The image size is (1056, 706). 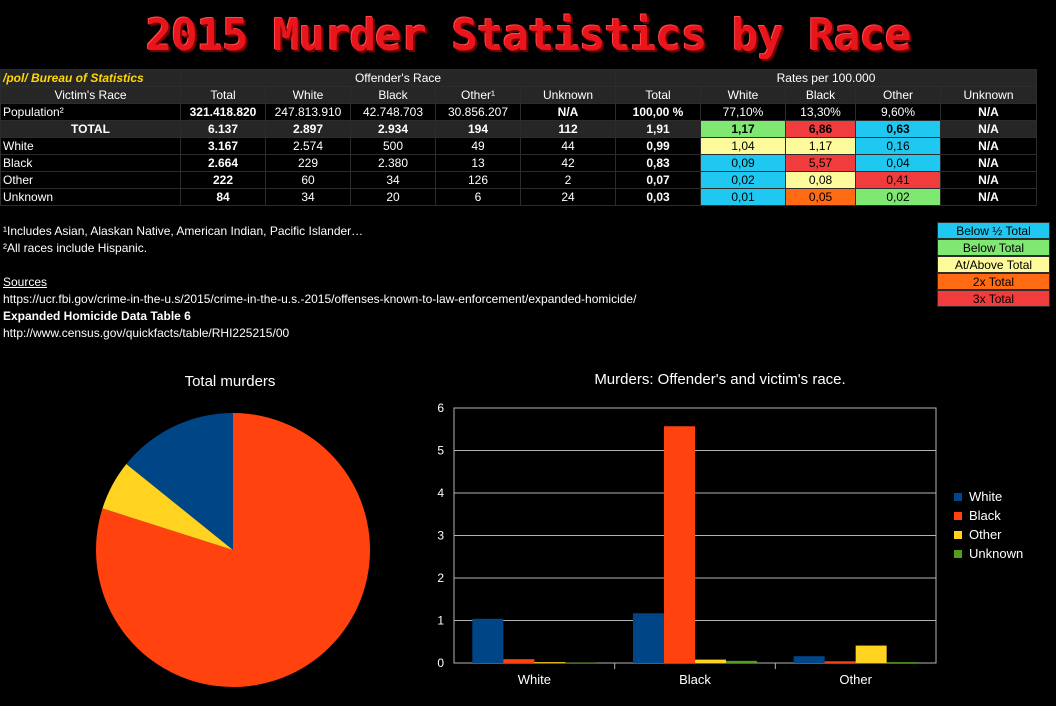 What do you see at coordinates (398, 78) in the screenshot?
I see `offender-group-header: Offender's Race` at bounding box center [398, 78].